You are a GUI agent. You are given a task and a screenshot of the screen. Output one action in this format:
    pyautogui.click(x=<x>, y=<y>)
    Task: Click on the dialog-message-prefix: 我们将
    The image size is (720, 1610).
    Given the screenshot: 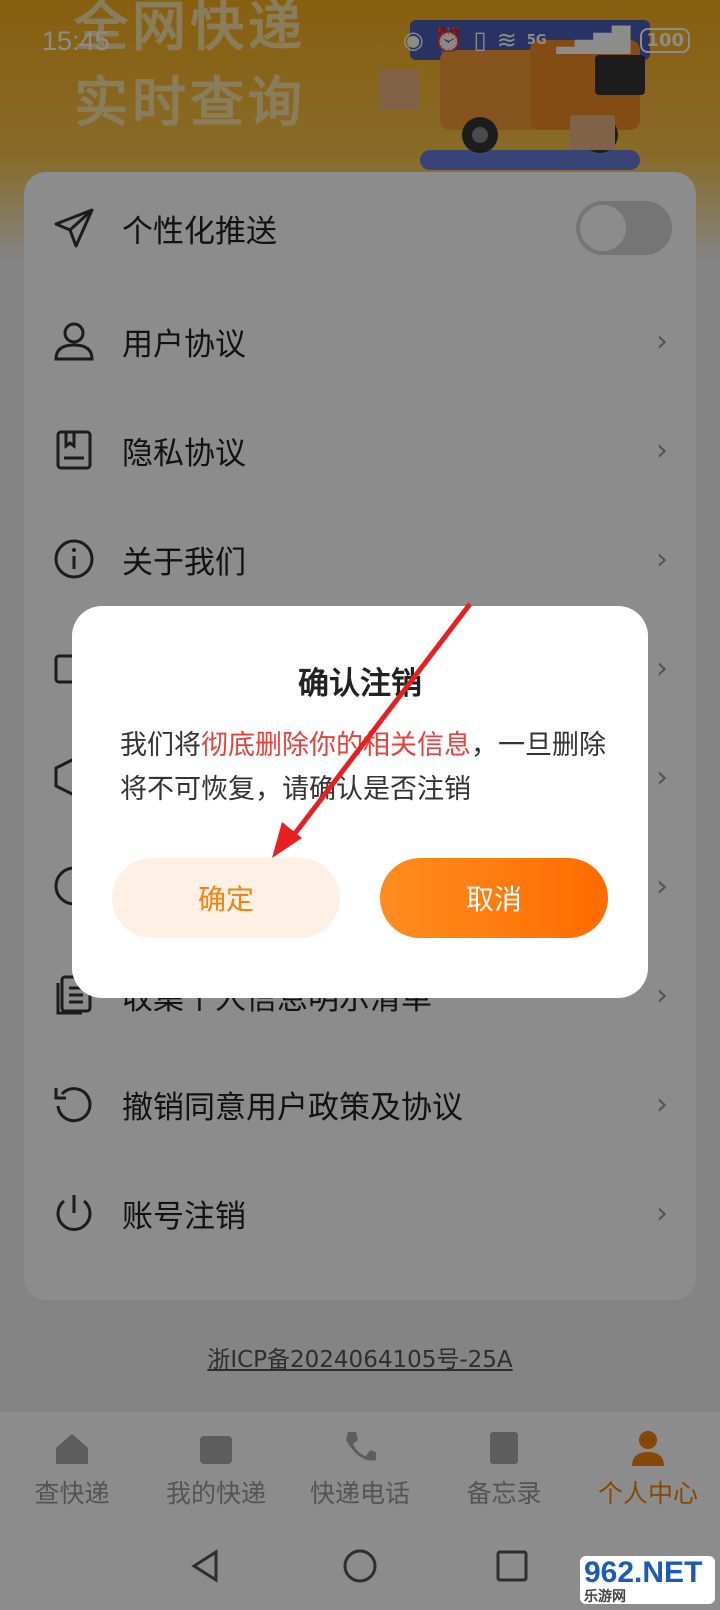 What is the action you would take?
    pyautogui.click(x=160, y=745)
    